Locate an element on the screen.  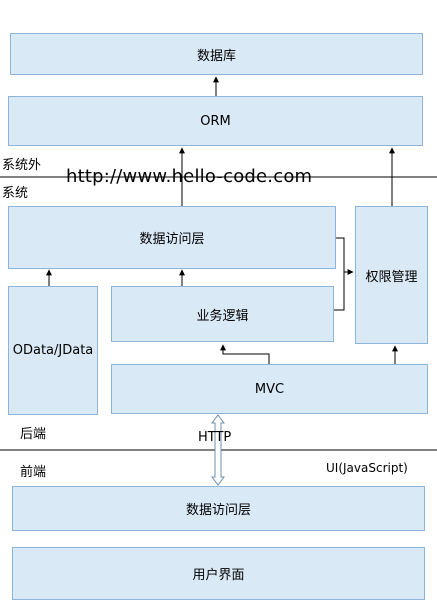
business-logic-label: 业务逻辑 is located at coordinates (222, 316).